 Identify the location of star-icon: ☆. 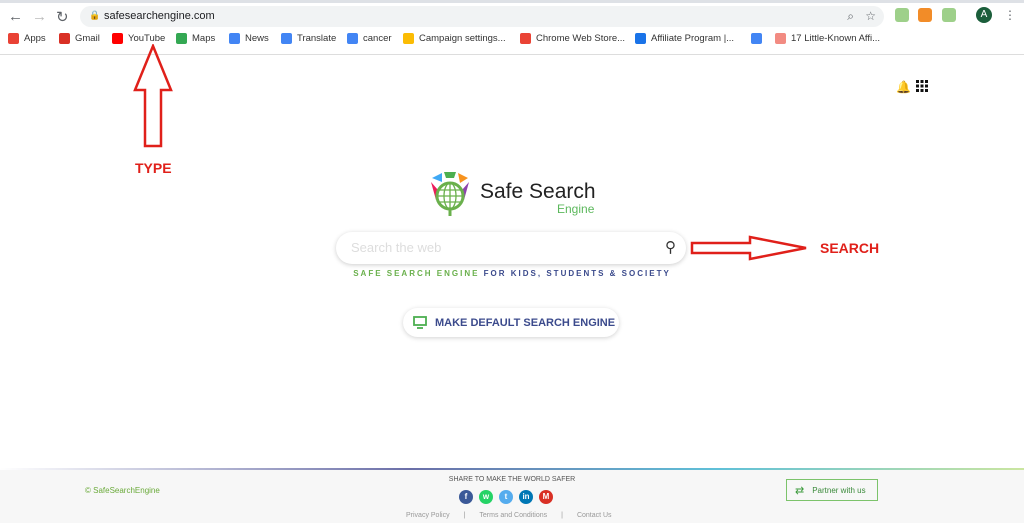
(870, 16).